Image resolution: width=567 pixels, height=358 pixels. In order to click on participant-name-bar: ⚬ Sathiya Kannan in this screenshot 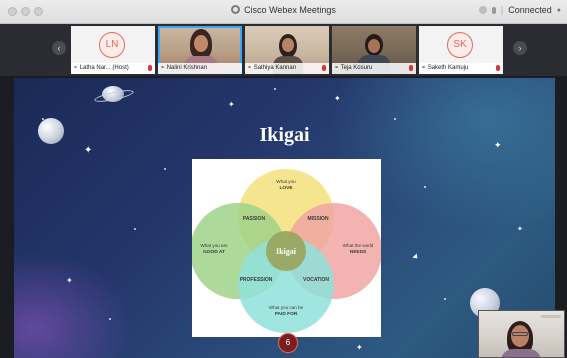, I will do `click(287, 68)`.